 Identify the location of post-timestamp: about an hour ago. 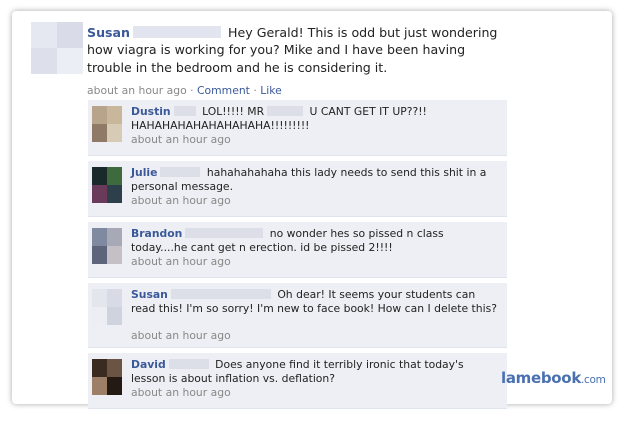
(137, 90).